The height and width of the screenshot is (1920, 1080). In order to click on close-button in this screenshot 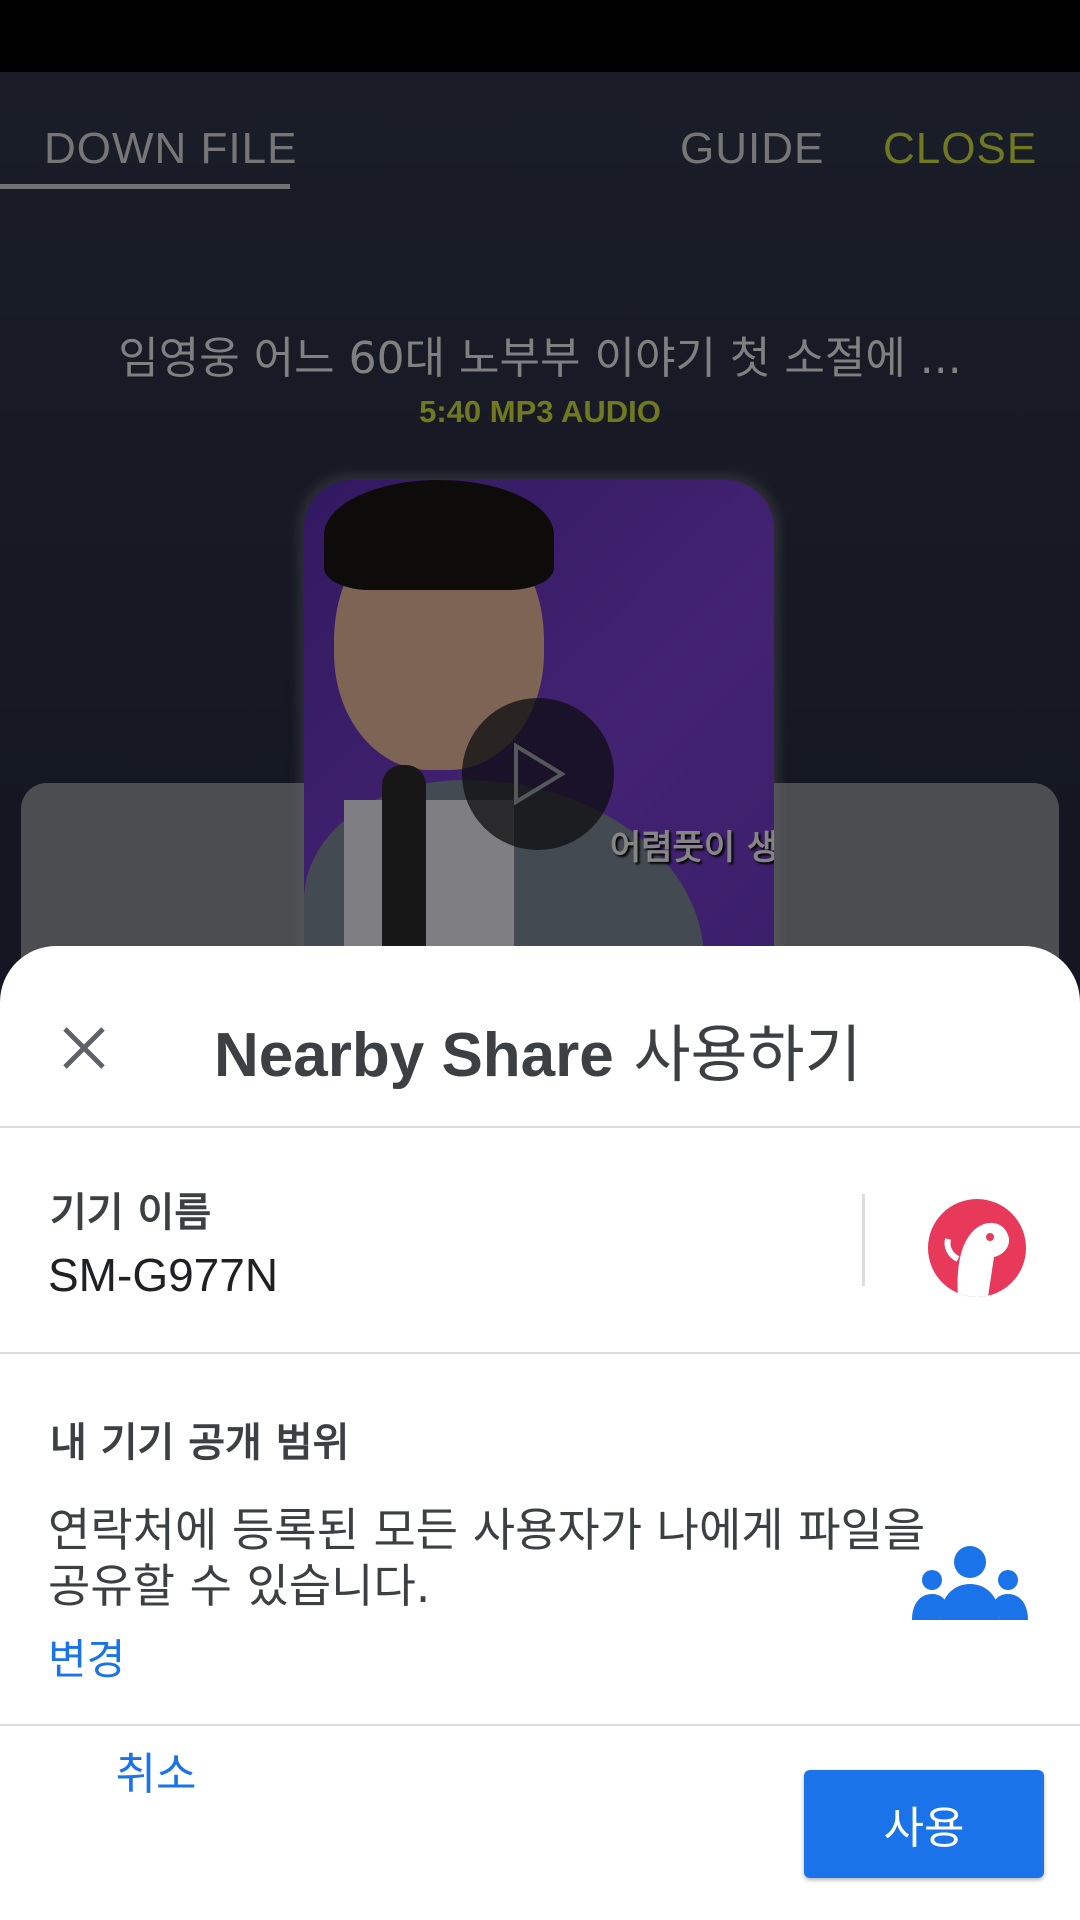, I will do `click(84, 1048)`.